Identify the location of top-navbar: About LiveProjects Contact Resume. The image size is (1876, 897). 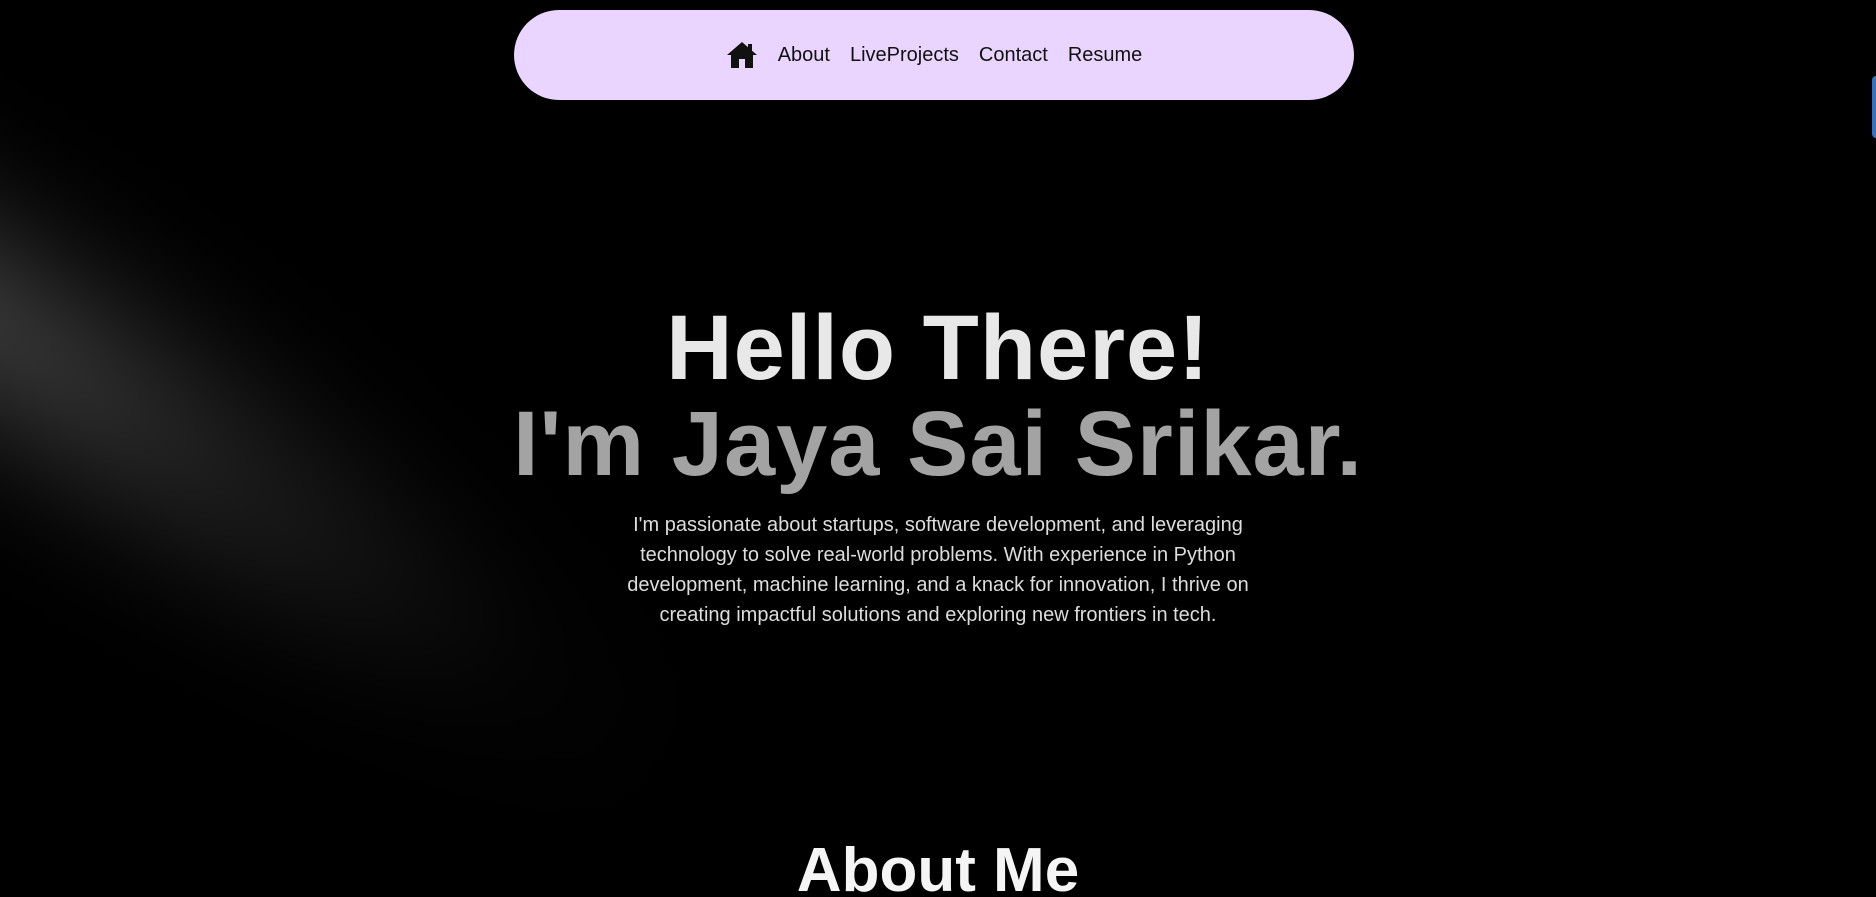
(934, 55).